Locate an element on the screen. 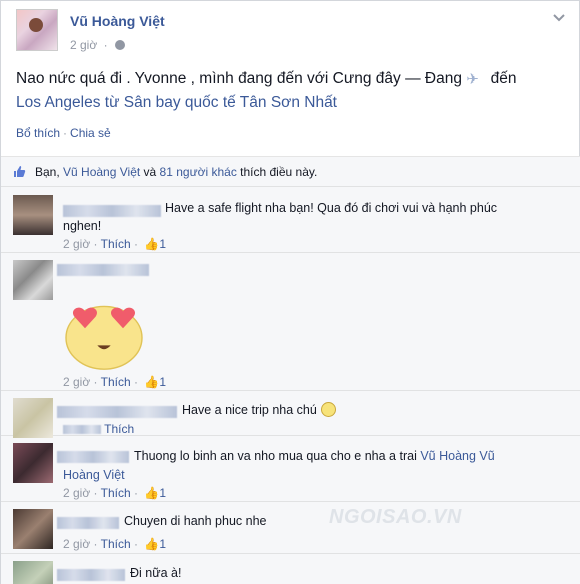  other-likers-link: 81 người khác is located at coordinates (198, 172).